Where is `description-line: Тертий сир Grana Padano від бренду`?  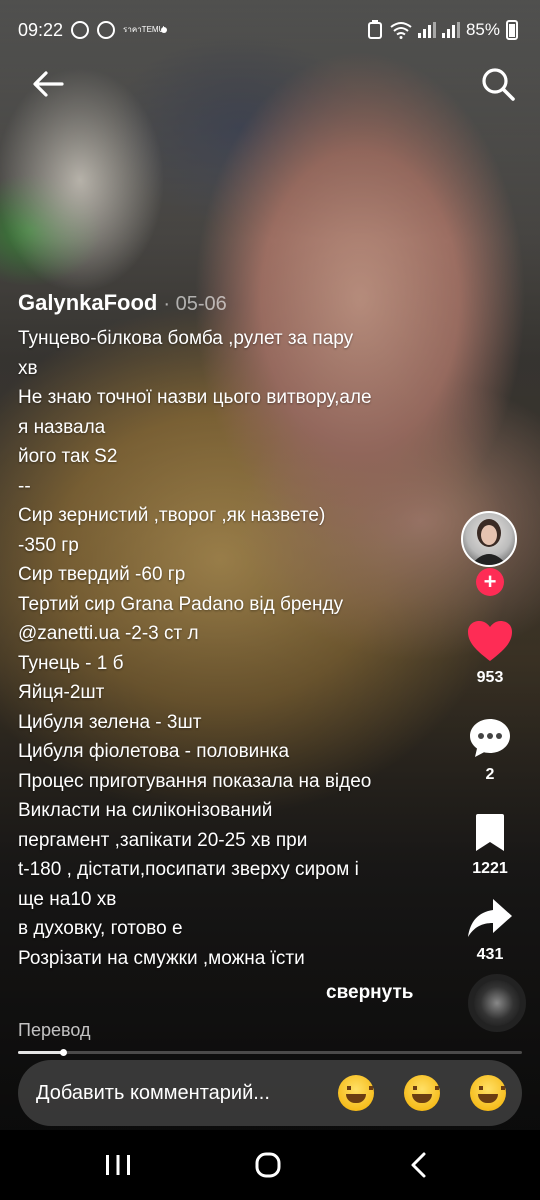
description-line: Тертий сир Grana Padano від бренду is located at coordinates (181, 604).